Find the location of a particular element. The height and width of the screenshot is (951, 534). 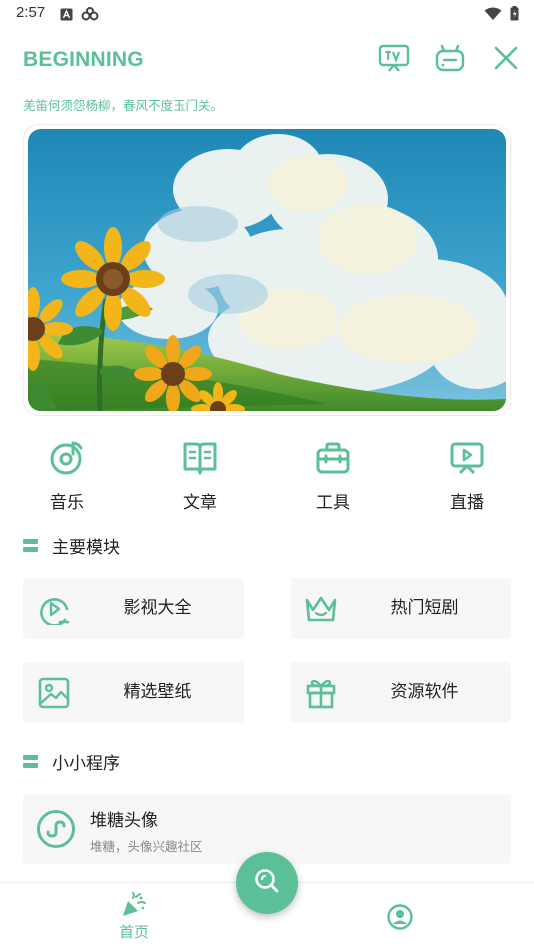

quick-nav-label: 文章 is located at coordinates (200, 503).